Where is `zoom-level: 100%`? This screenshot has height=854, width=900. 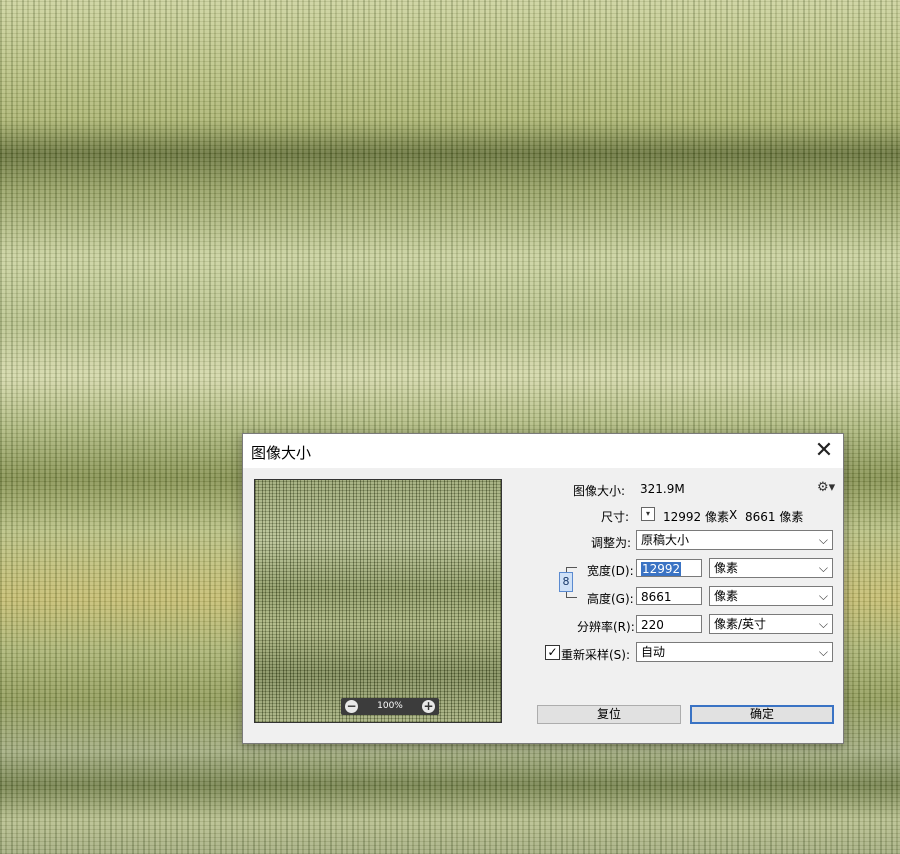
zoom-level: 100% is located at coordinates (390, 706).